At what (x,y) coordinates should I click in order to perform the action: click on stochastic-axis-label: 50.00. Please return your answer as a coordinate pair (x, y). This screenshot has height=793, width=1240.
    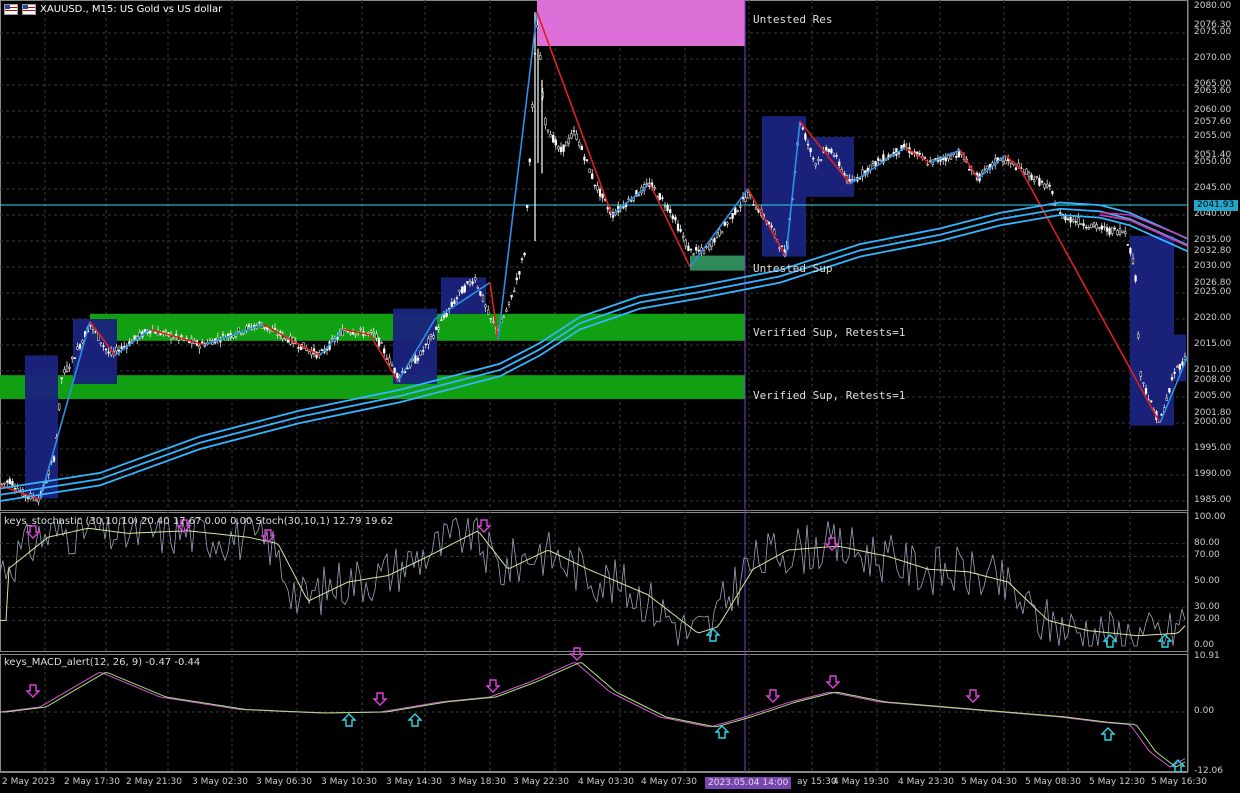
    Looking at the image, I should click on (1207, 581).